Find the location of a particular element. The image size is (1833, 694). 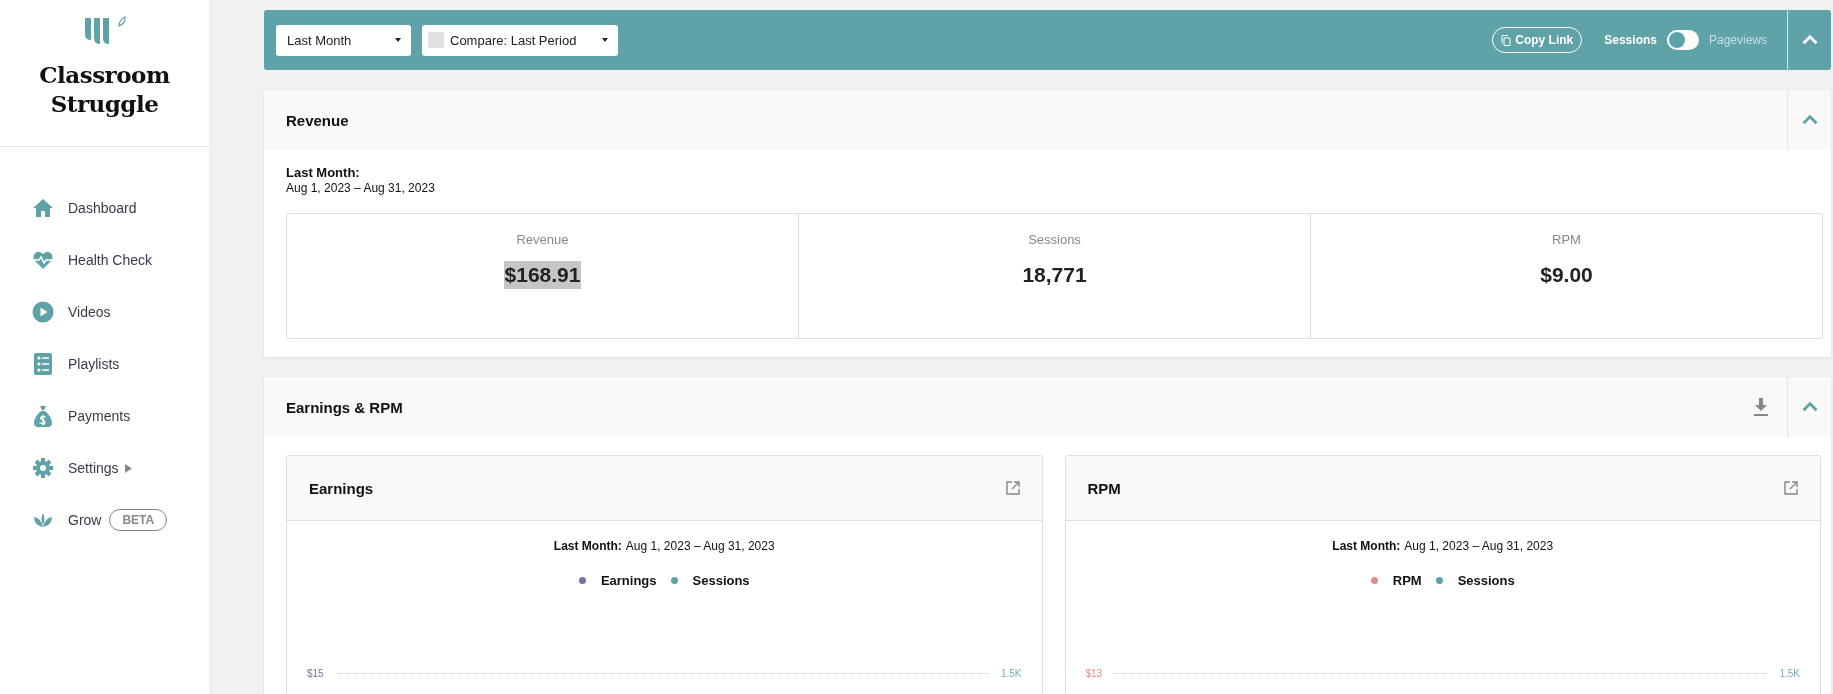

axis-label: $13 is located at coordinates (1094, 673).